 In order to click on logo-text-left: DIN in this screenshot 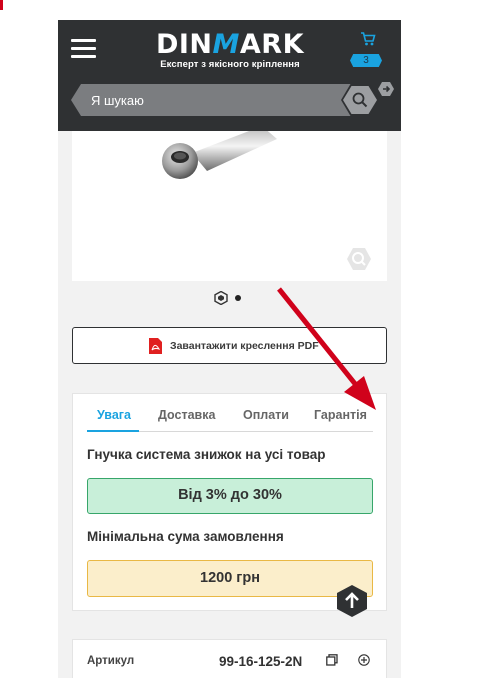, I will do `click(184, 44)`.